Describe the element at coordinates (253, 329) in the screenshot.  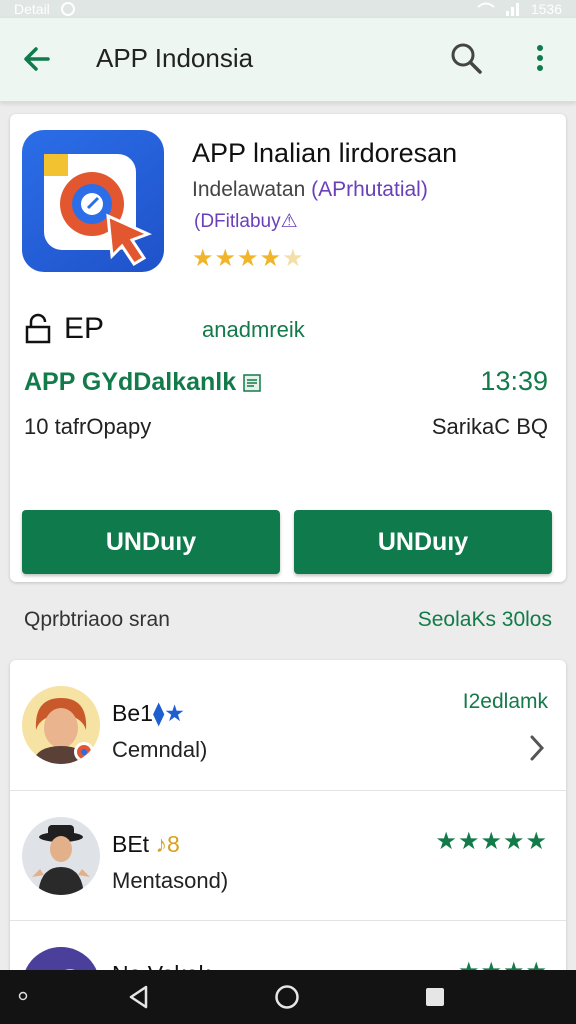
I see `admin-label: anadmreik` at that location.